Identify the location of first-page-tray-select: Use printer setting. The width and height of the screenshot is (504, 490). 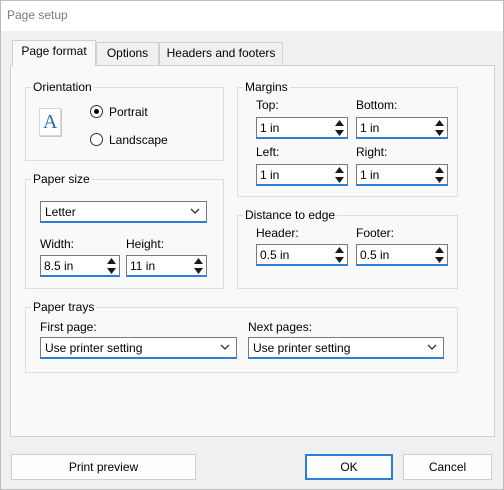
(138, 348).